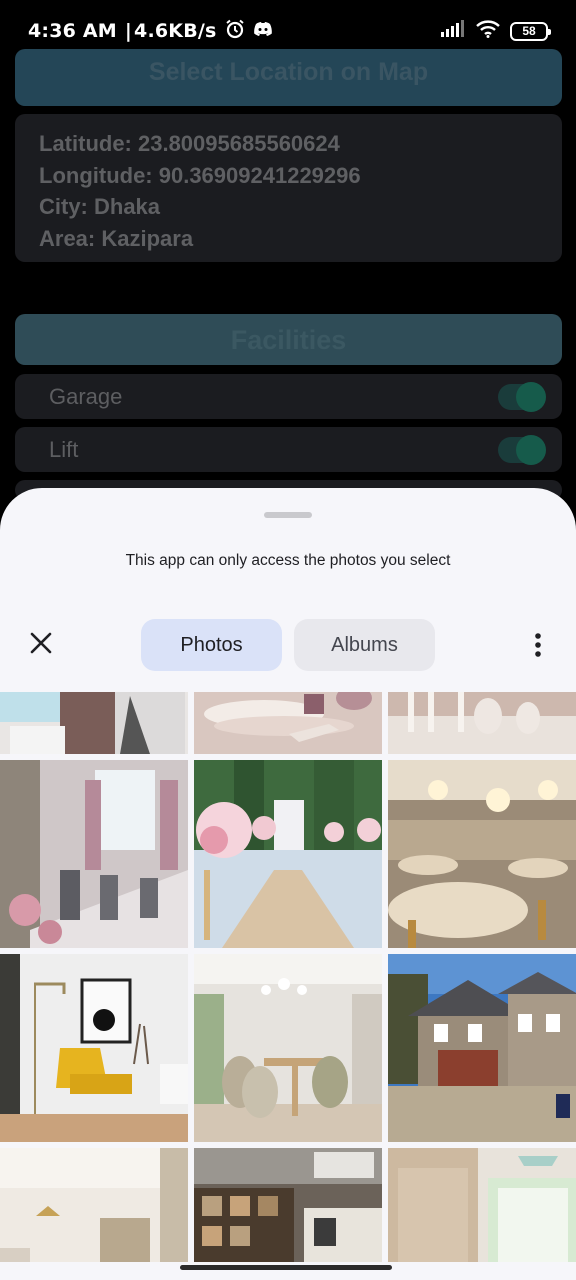 This screenshot has width=576, height=1280. I want to click on more-options-button, so click(538, 645).